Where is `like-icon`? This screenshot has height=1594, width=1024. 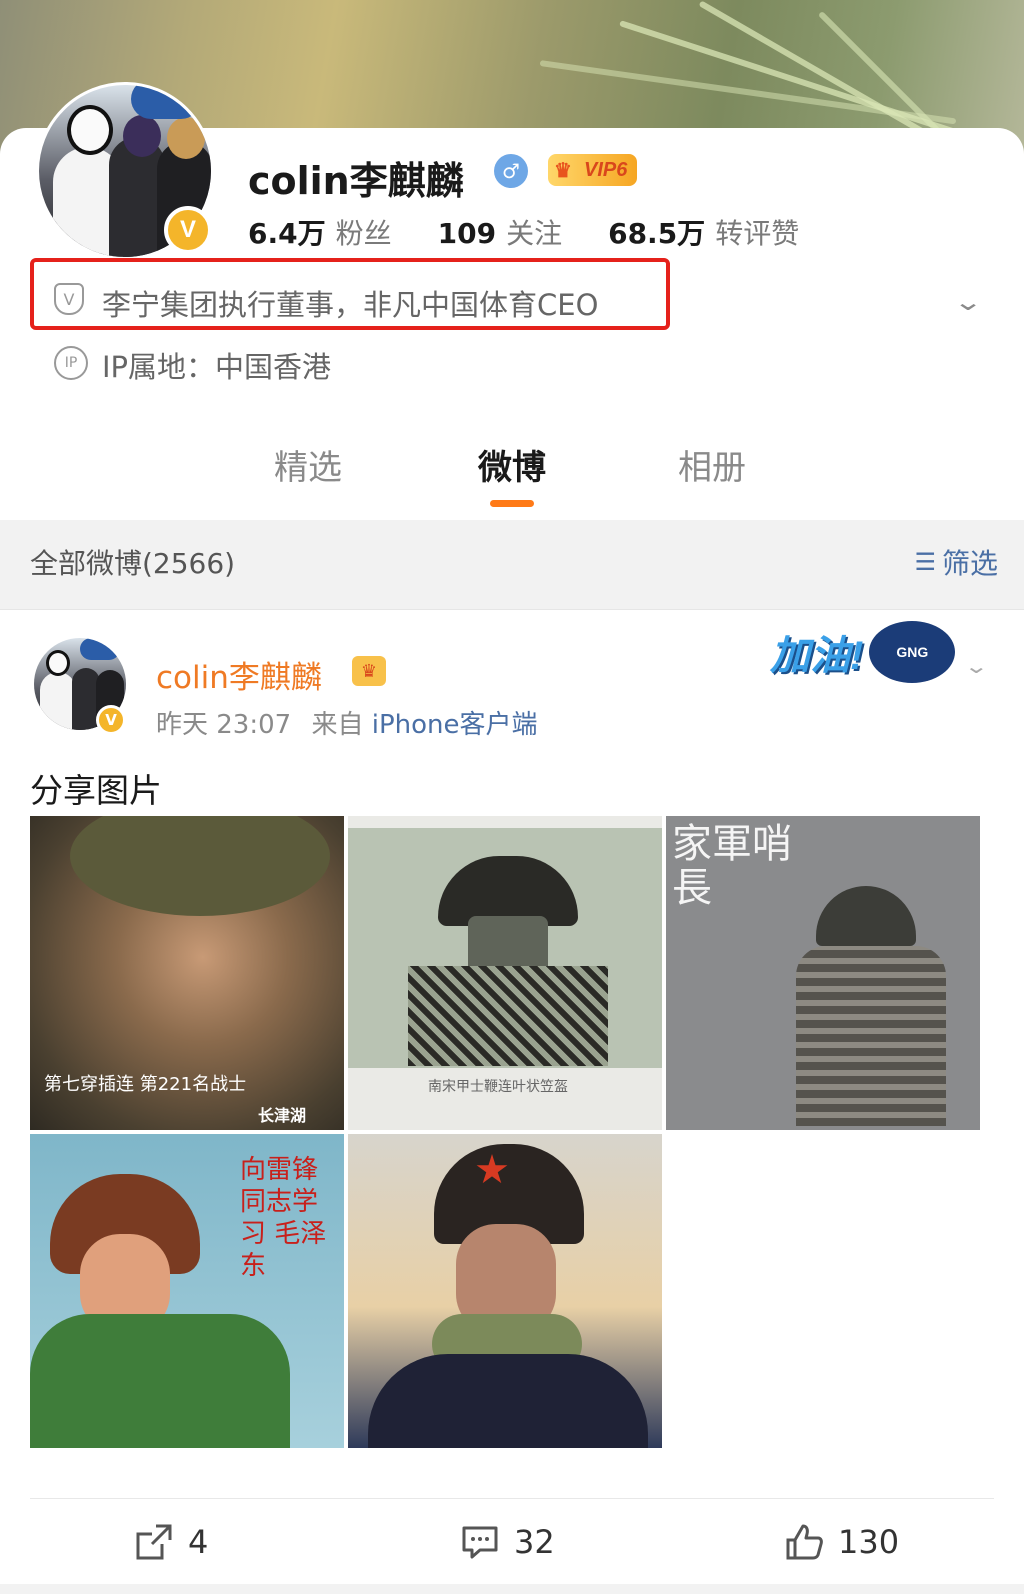 like-icon is located at coordinates (804, 1542).